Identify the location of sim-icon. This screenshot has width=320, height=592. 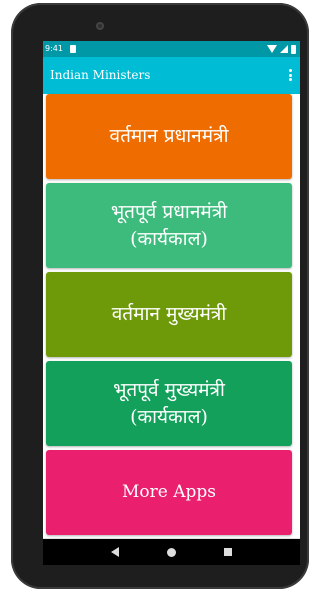
(73, 49).